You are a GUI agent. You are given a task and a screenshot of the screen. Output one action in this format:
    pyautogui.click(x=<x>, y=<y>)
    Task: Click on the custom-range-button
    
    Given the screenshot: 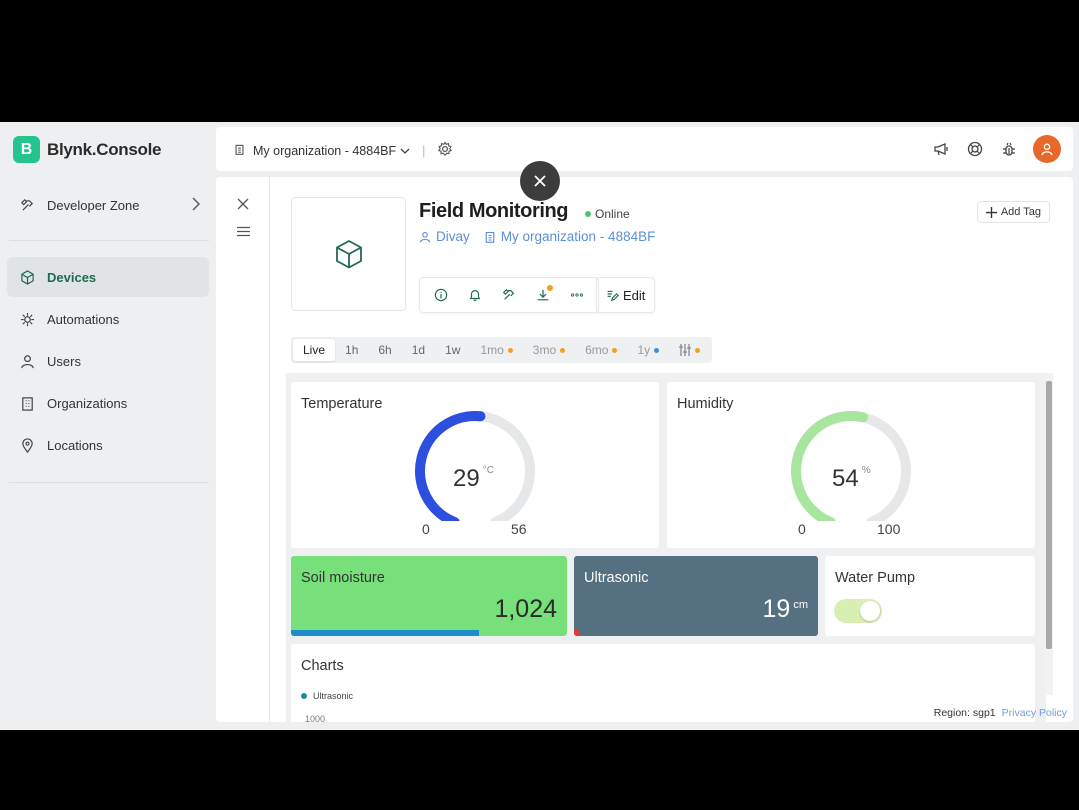 What is the action you would take?
    pyautogui.click(x=689, y=350)
    